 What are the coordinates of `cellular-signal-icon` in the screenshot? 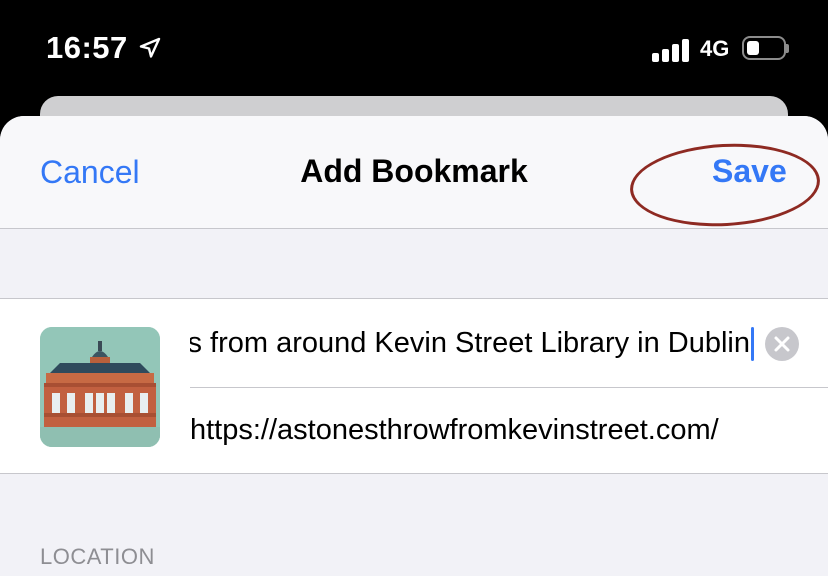 It's located at (671, 50).